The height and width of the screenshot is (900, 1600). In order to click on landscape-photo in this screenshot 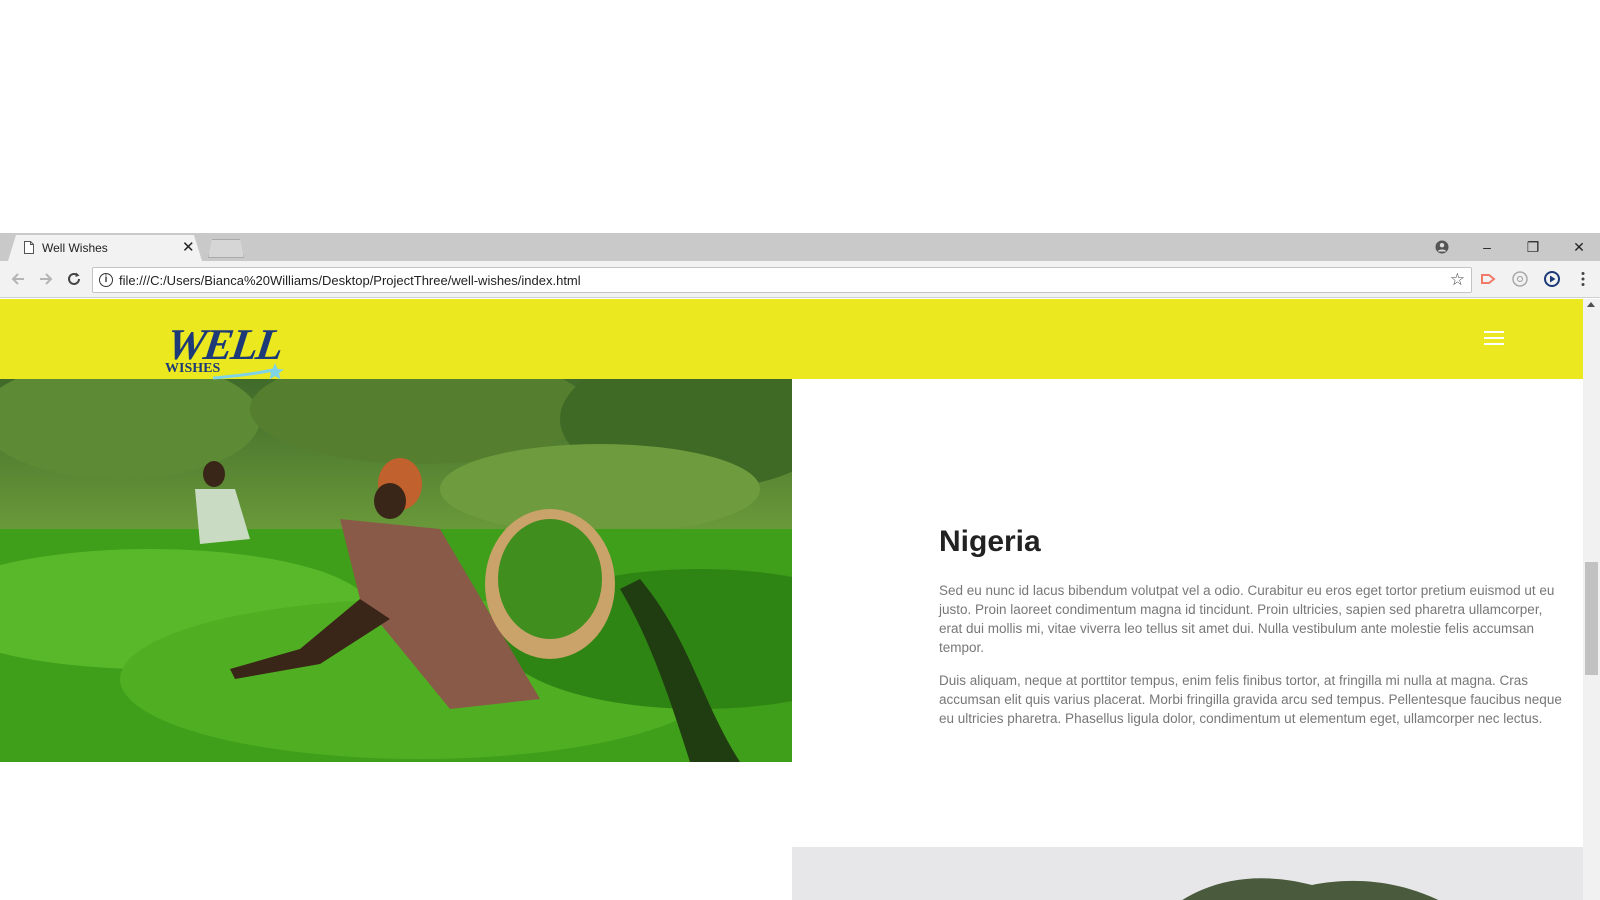, I will do `click(1187, 873)`.